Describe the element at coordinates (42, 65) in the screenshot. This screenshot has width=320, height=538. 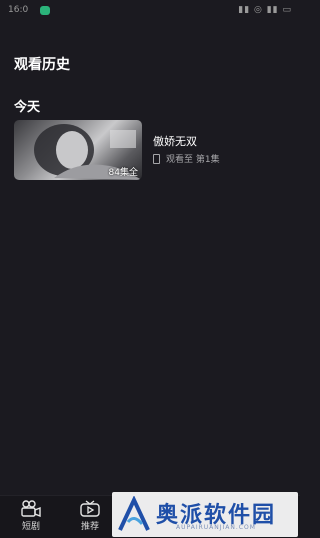
I see `page-title: 观看历史` at that location.